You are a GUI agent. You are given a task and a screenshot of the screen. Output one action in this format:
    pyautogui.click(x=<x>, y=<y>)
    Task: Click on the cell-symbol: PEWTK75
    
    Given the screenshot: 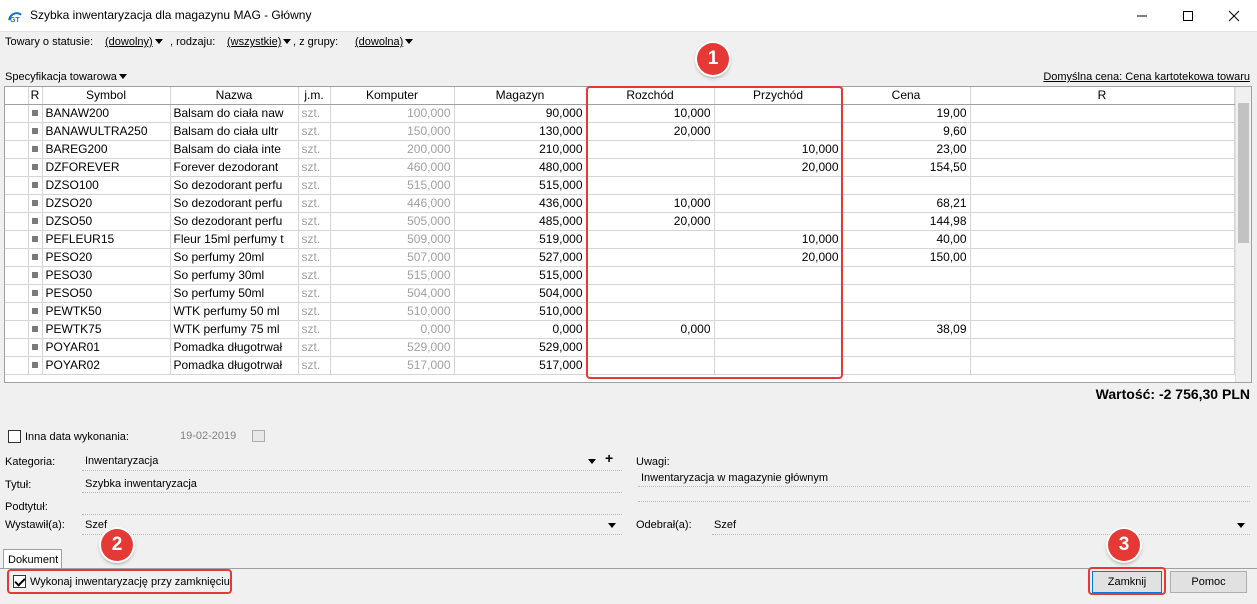 What is the action you would take?
    pyautogui.click(x=106, y=329)
    